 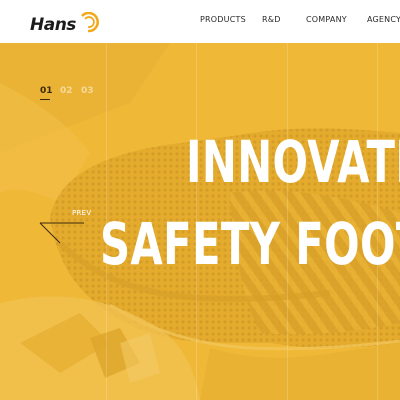 I want to click on headline-line-2: SAFETY FOOT, so click(x=250, y=244).